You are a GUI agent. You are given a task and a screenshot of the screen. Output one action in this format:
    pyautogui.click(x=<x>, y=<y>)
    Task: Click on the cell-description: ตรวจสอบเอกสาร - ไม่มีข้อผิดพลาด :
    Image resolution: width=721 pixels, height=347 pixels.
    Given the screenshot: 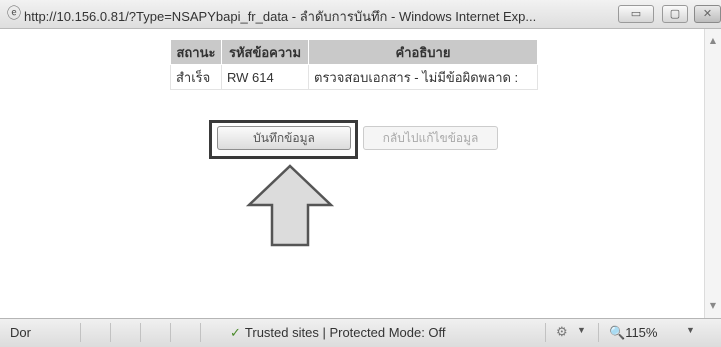 What is the action you would take?
    pyautogui.click(x=423, y=77)
    